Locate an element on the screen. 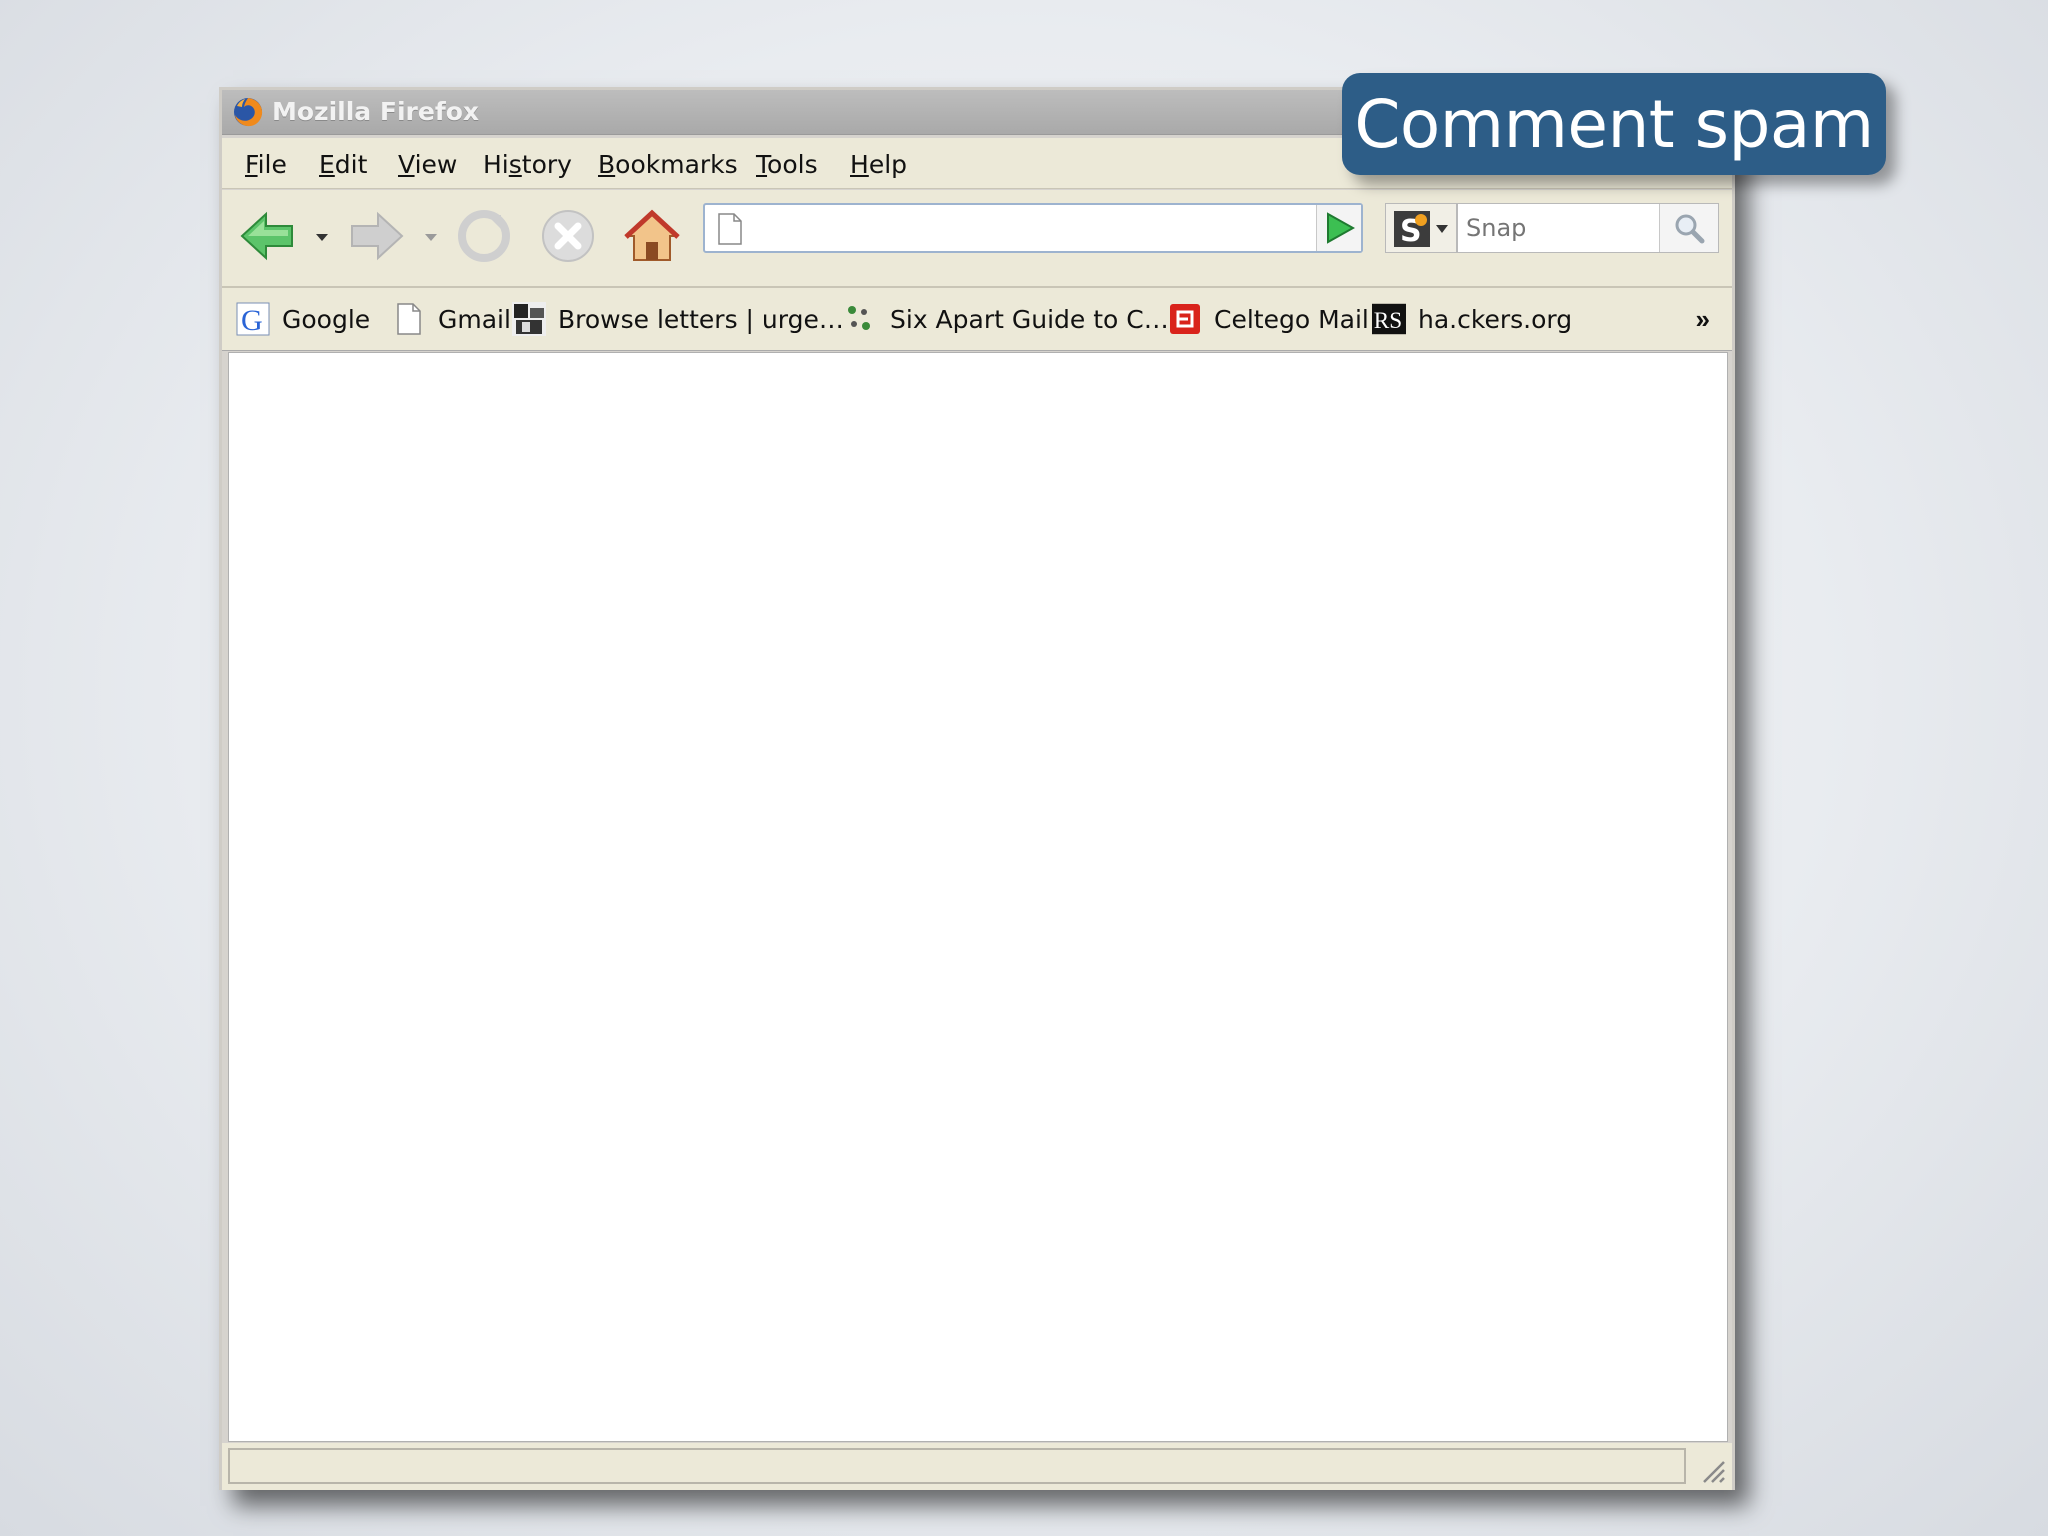  rs-icon: RS is located at coordinates (1389, 319).